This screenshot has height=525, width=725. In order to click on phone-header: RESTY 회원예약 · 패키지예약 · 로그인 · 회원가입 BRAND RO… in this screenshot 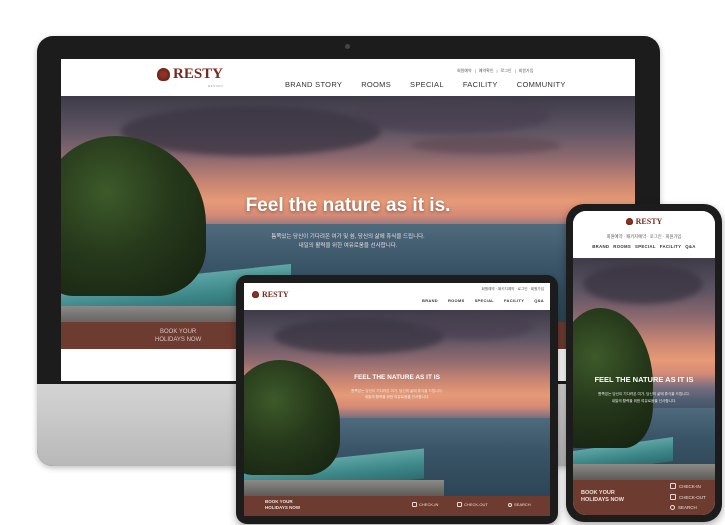, I will do `click(644, 234)`.